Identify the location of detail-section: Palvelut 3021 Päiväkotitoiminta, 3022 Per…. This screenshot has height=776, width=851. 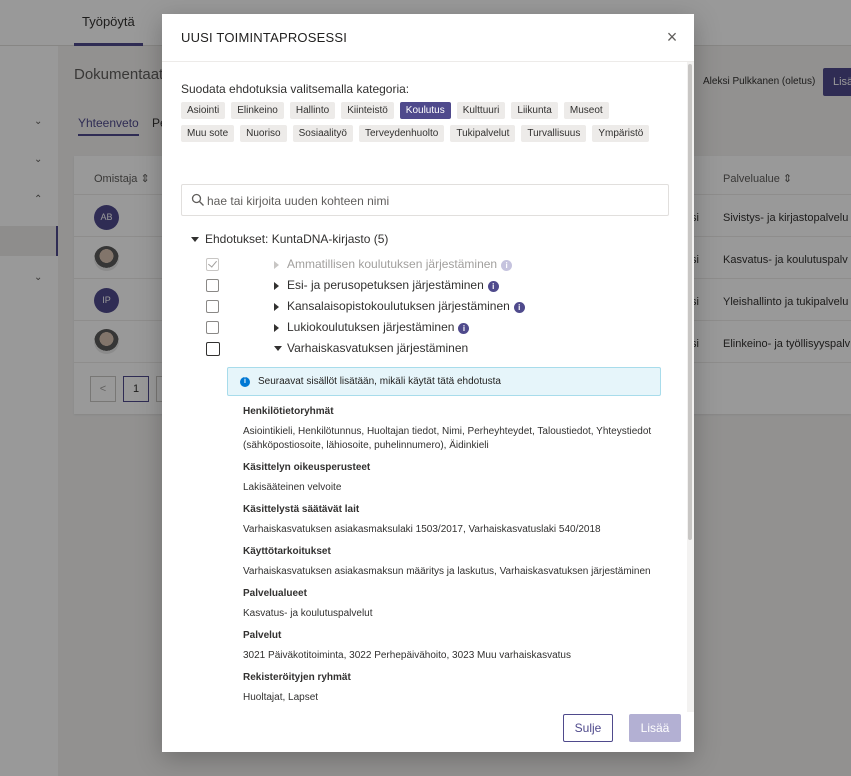
(453, 646).